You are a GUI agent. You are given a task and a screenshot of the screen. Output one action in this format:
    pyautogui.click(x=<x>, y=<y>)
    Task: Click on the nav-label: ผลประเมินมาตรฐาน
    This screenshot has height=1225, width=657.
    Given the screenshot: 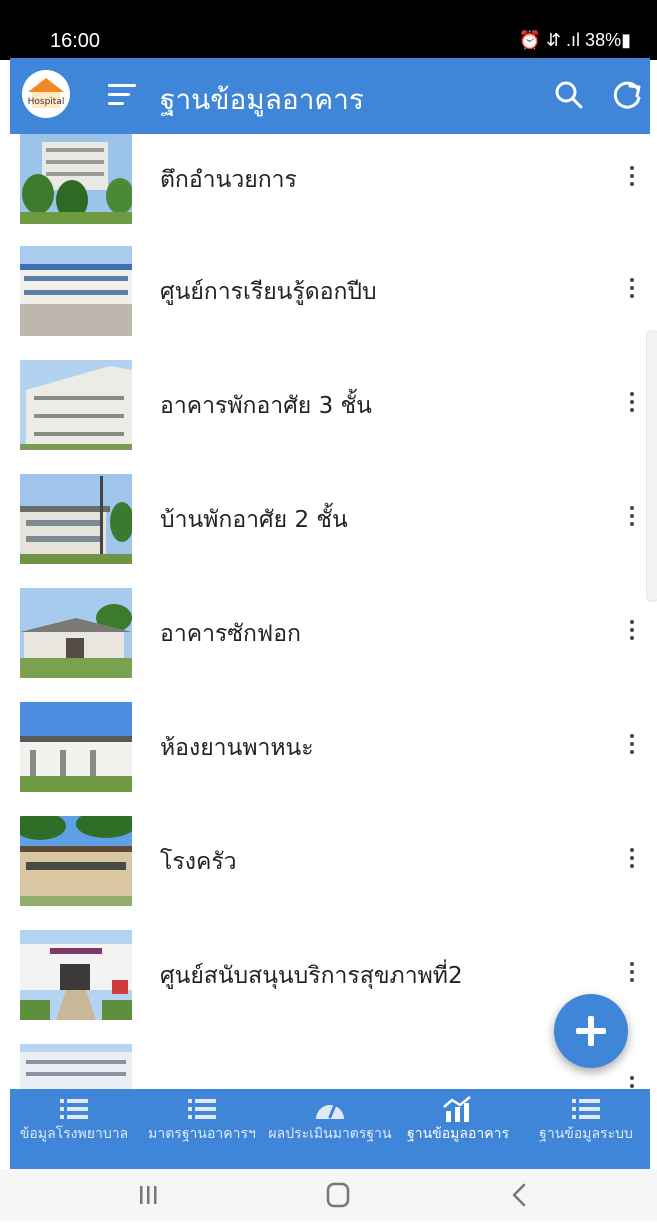 What is the action you would take?
    pyautogui.click(x=330, y=1134)
    